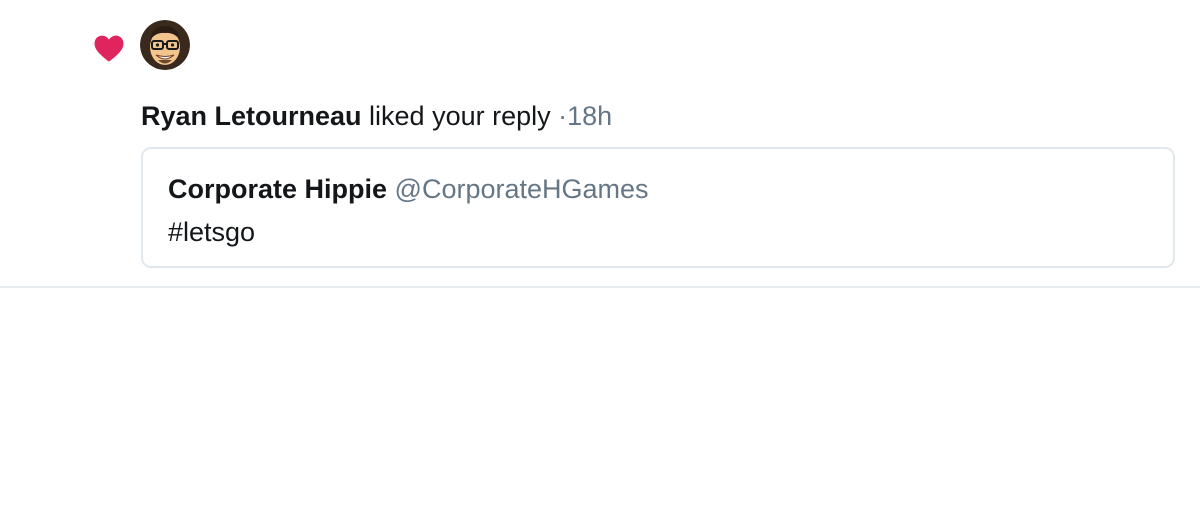 The image size is (1200, 530). What do you see at coordinates (251, 116) in the screenshot?
I see `user-name-link: Ryan Letourneau` at bounding box center [251, 116].